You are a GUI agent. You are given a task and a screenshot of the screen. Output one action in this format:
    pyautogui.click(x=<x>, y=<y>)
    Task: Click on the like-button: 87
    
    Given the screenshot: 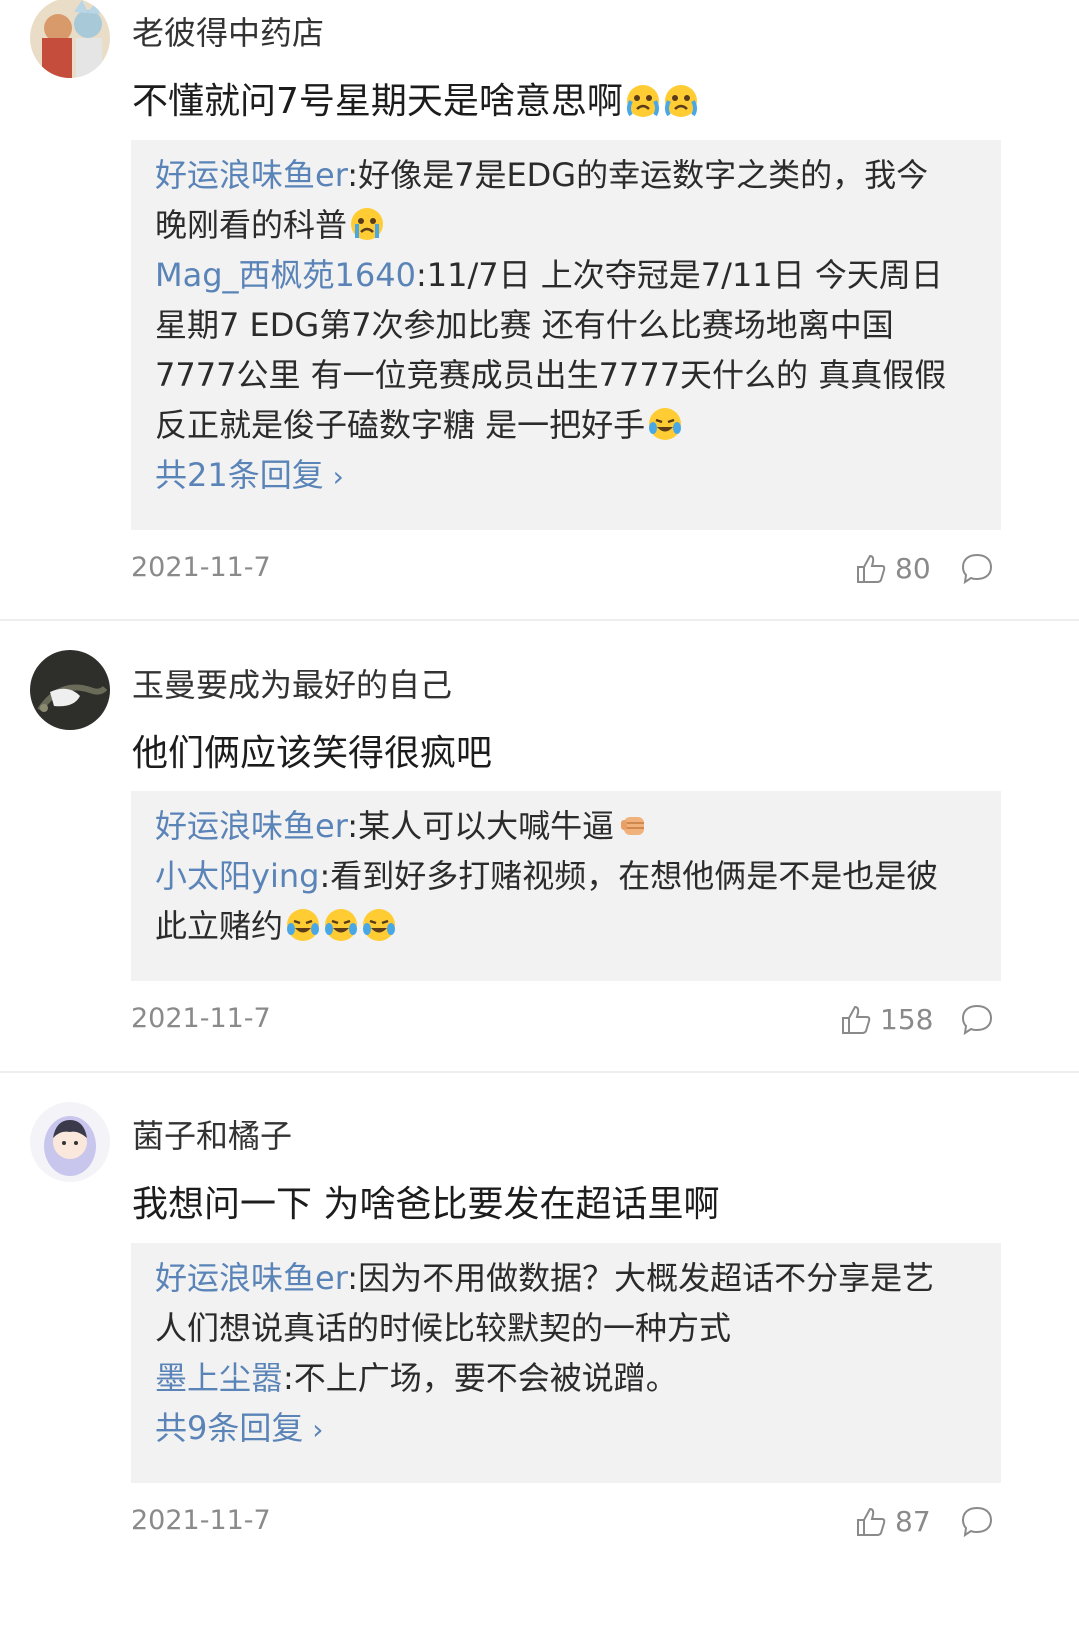 What is the action you would take?
    pyautogui.click(x=893, y=1521)
    